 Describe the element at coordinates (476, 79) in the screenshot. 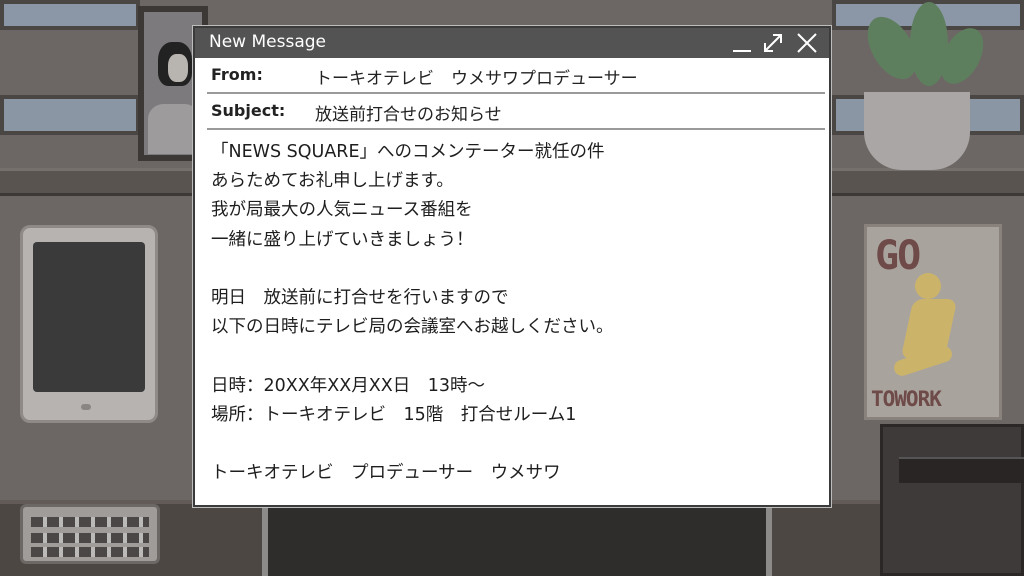

I see `from-value: トーキオテレビ ウメサワプロデューサー` at that location.